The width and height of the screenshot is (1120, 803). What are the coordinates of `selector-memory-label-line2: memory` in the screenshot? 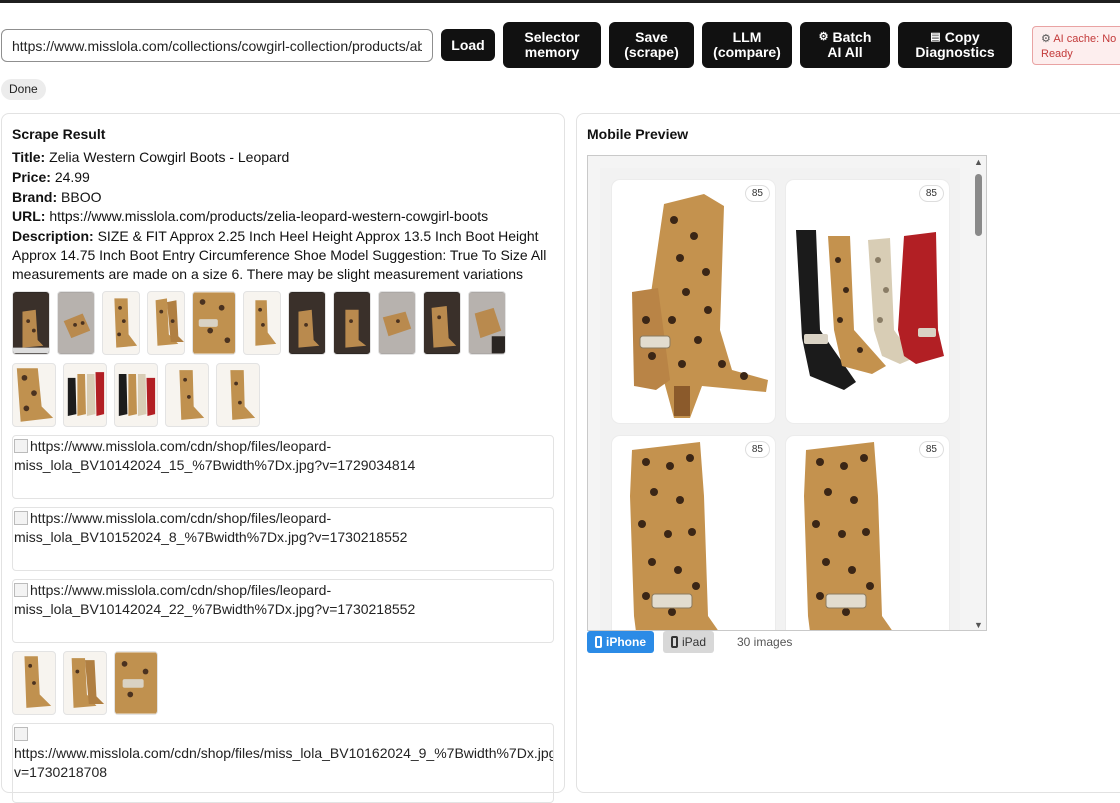 It's located at (552, 52).